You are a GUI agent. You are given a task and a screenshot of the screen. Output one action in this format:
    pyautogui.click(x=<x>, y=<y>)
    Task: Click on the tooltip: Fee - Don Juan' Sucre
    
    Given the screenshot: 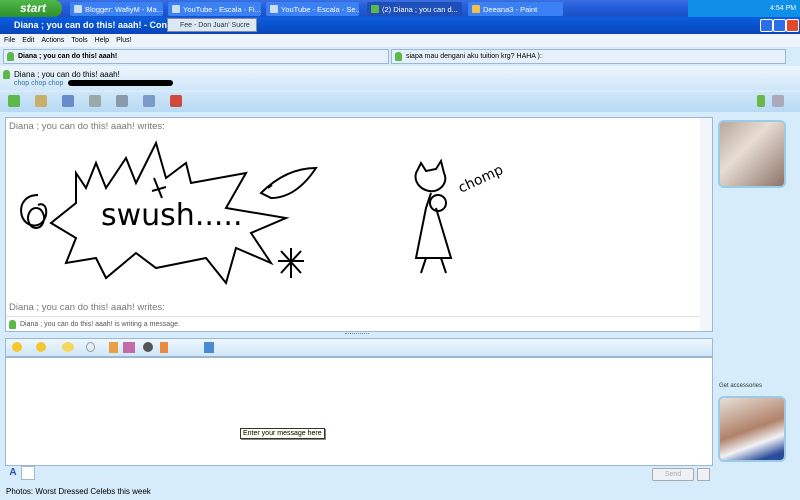 What is the action you would take?
    pyautogui.click(x=212, y=25)
    